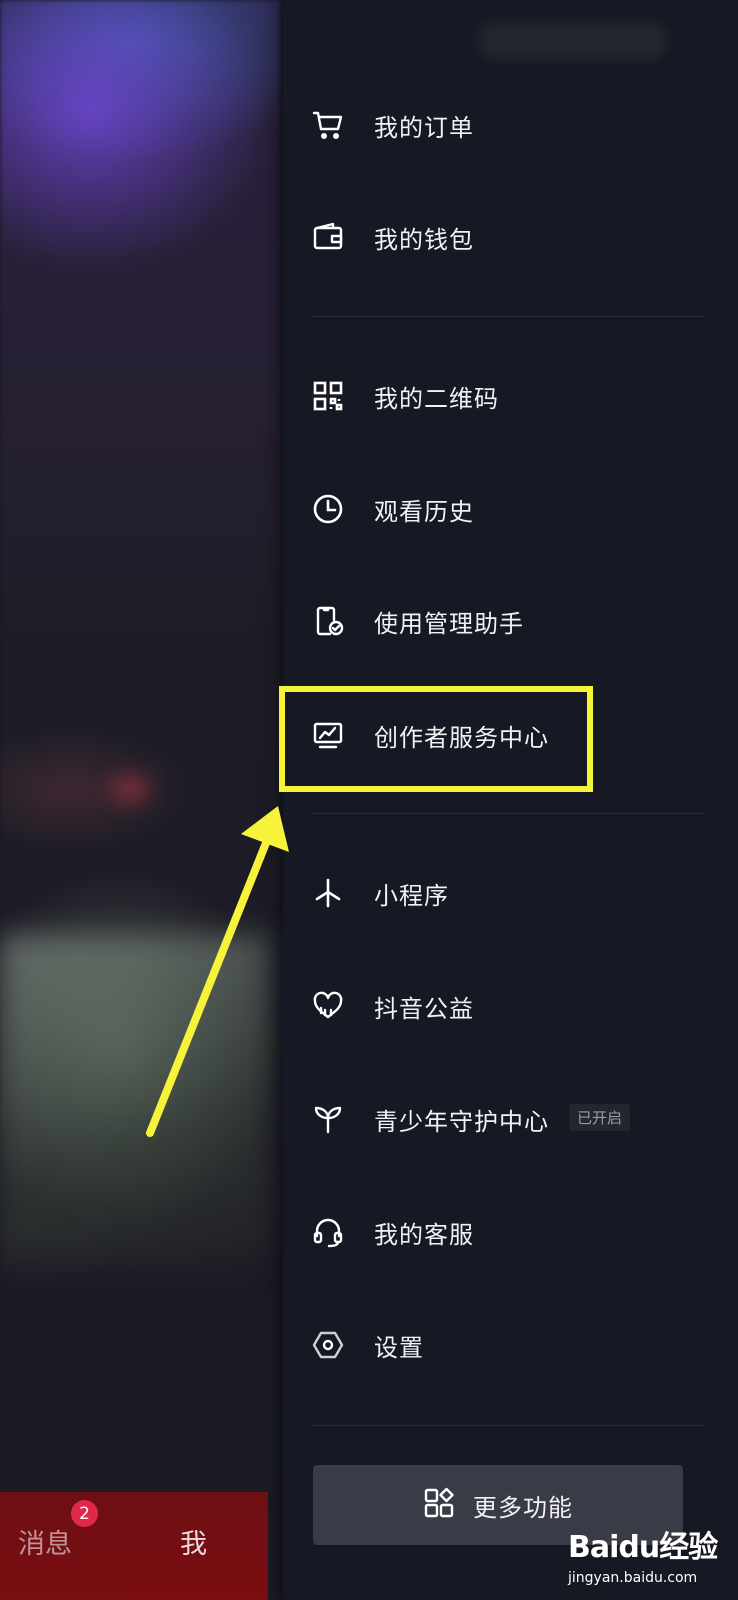 This screenshot has height=1600, width=738. I want to click on menu-item-label: 设置, so click(399, 1347).